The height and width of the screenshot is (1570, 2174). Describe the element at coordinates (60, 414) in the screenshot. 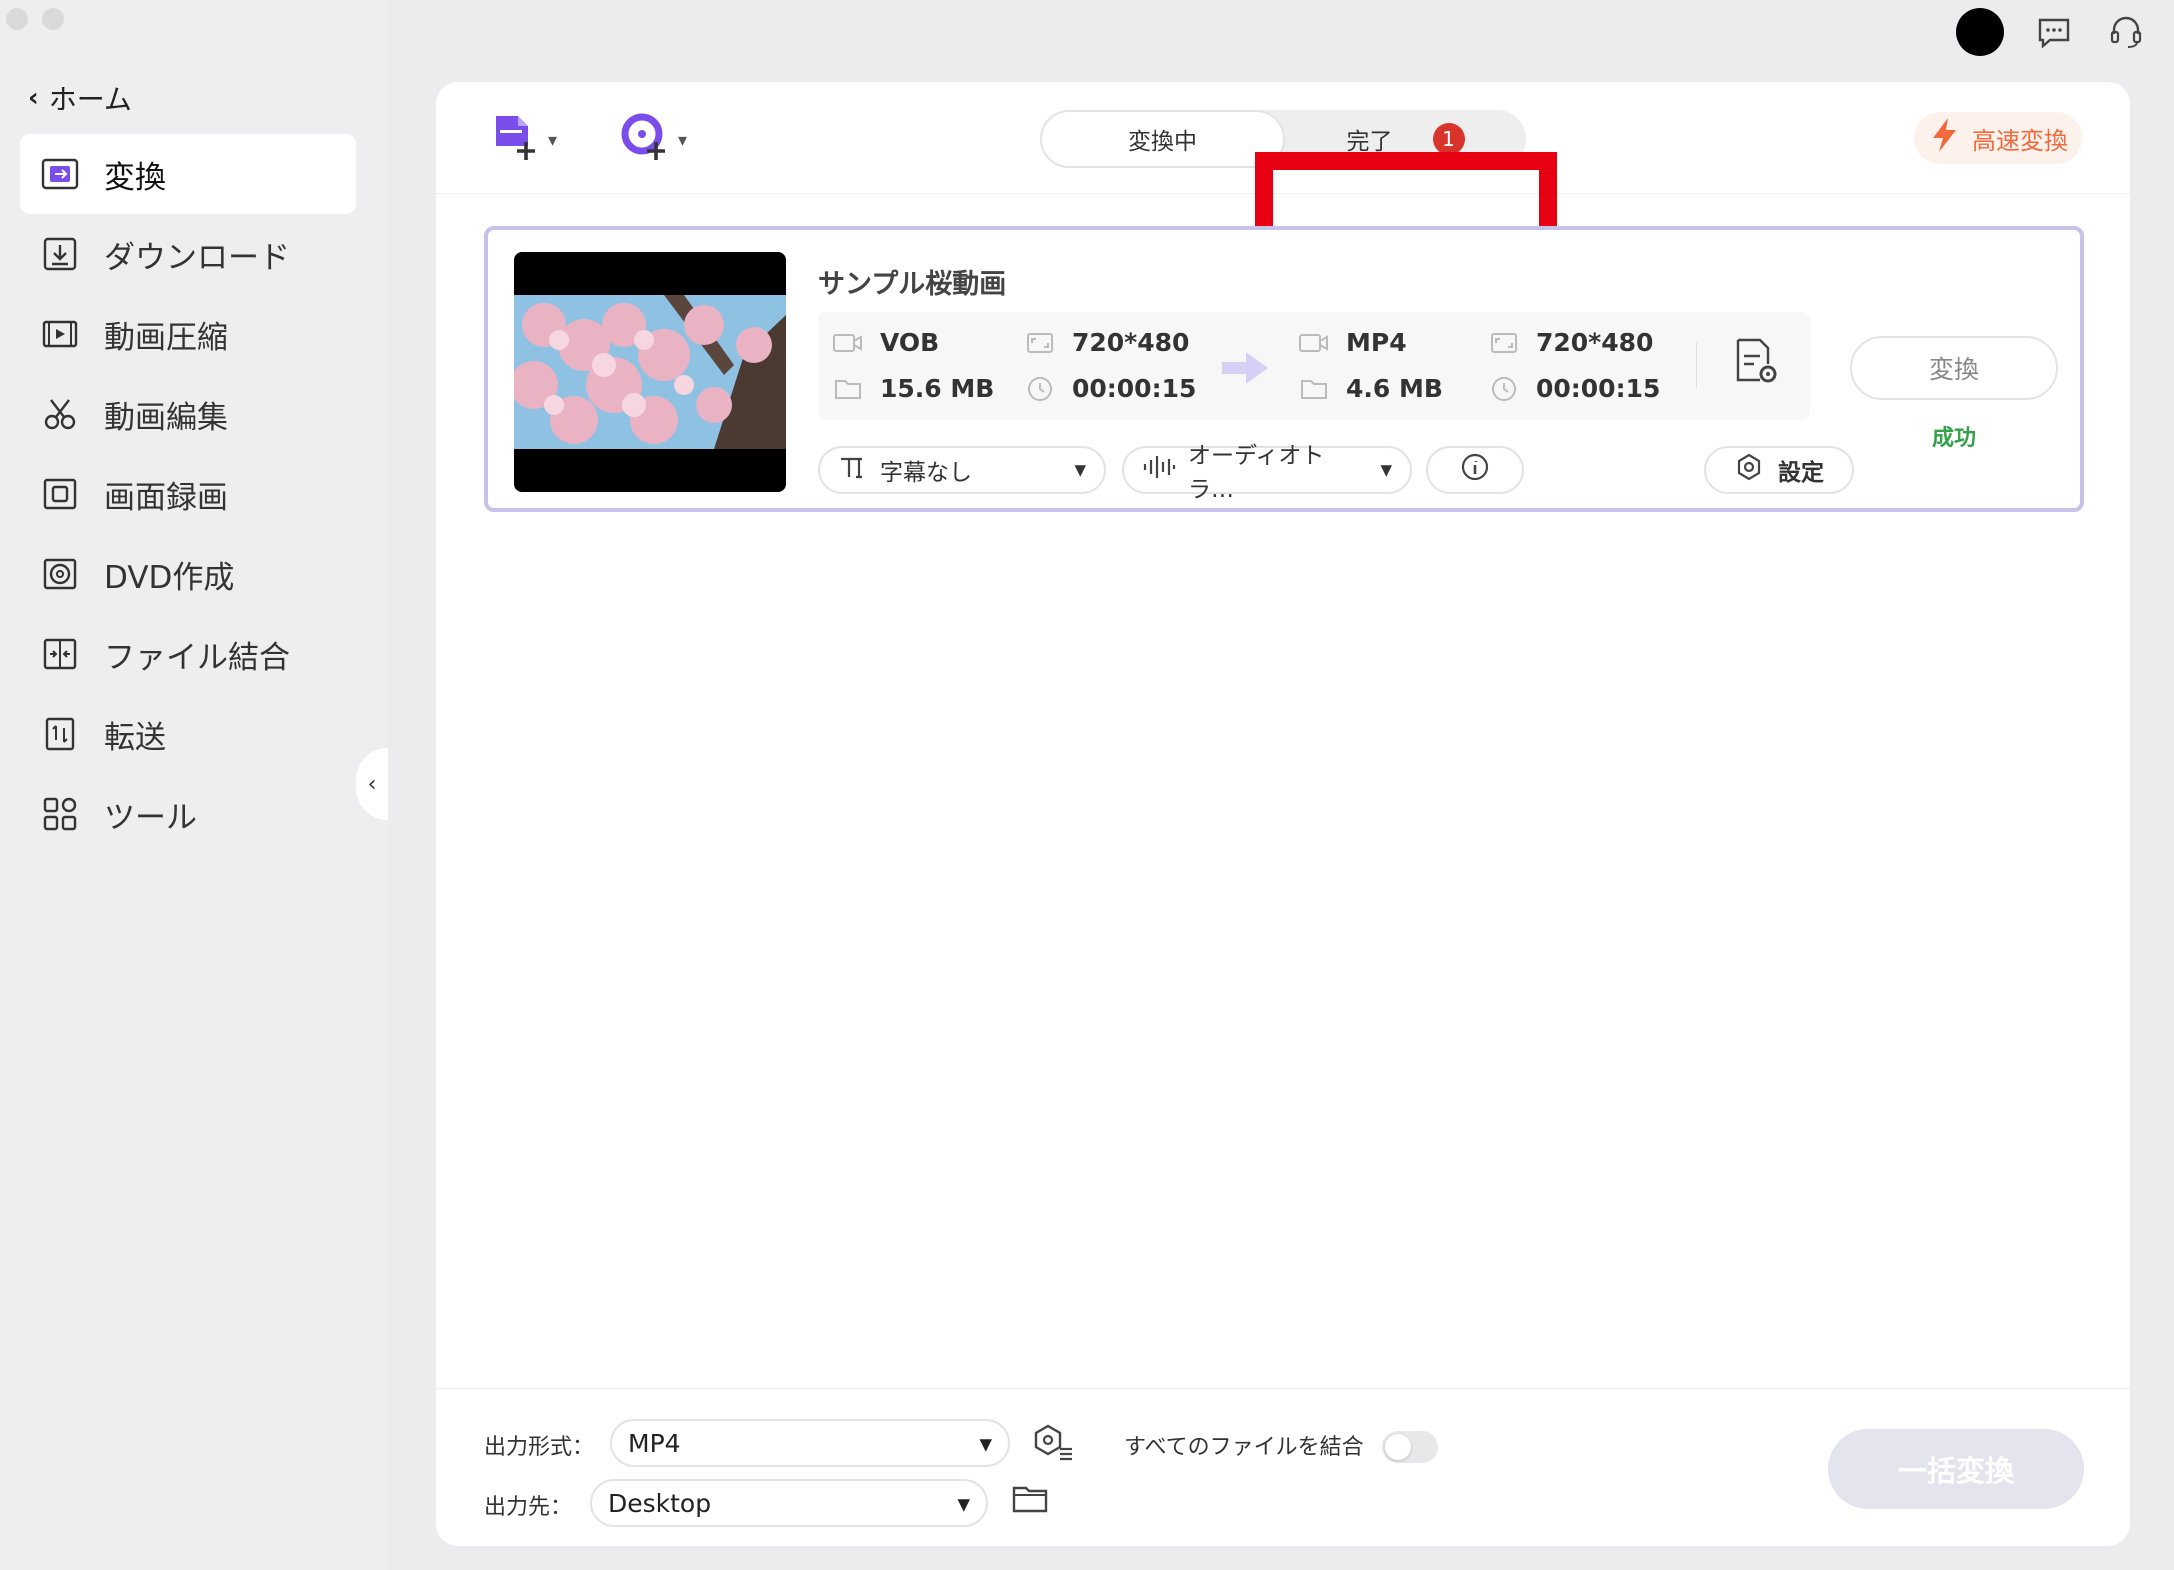

I see `scissors-icon` at that location.